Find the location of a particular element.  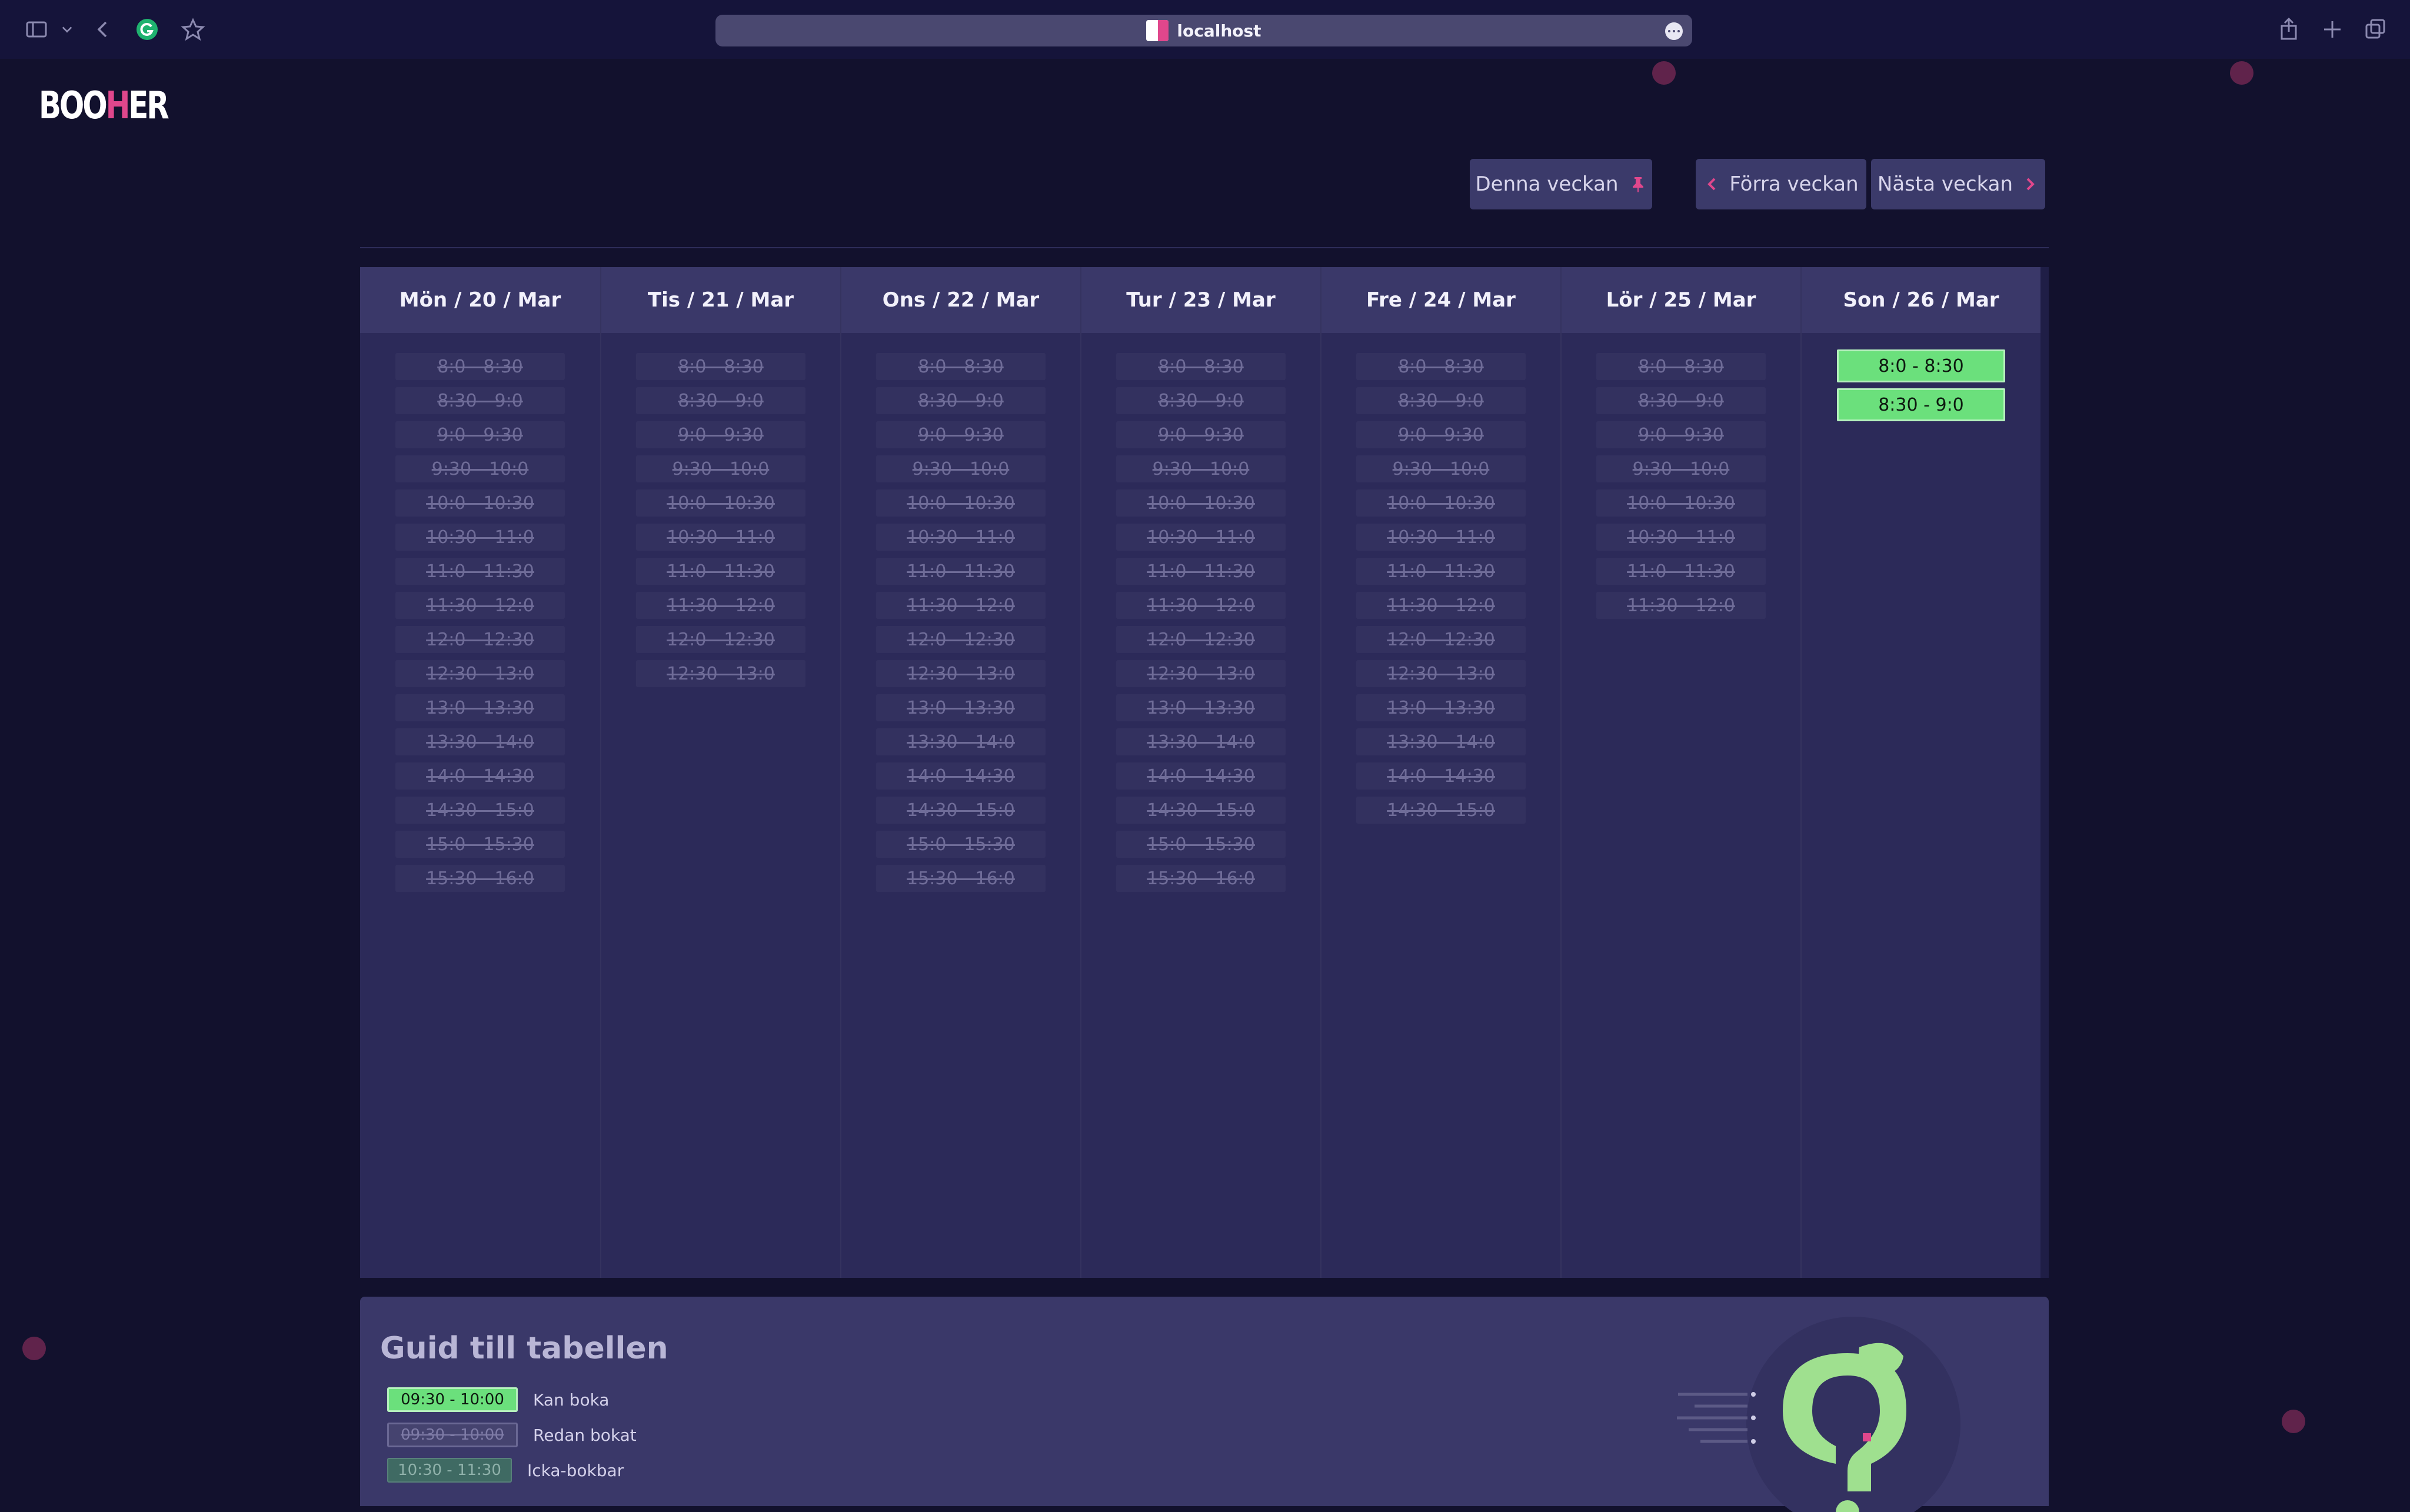

bookmark-star-icon is located at coordinates (193, 29).